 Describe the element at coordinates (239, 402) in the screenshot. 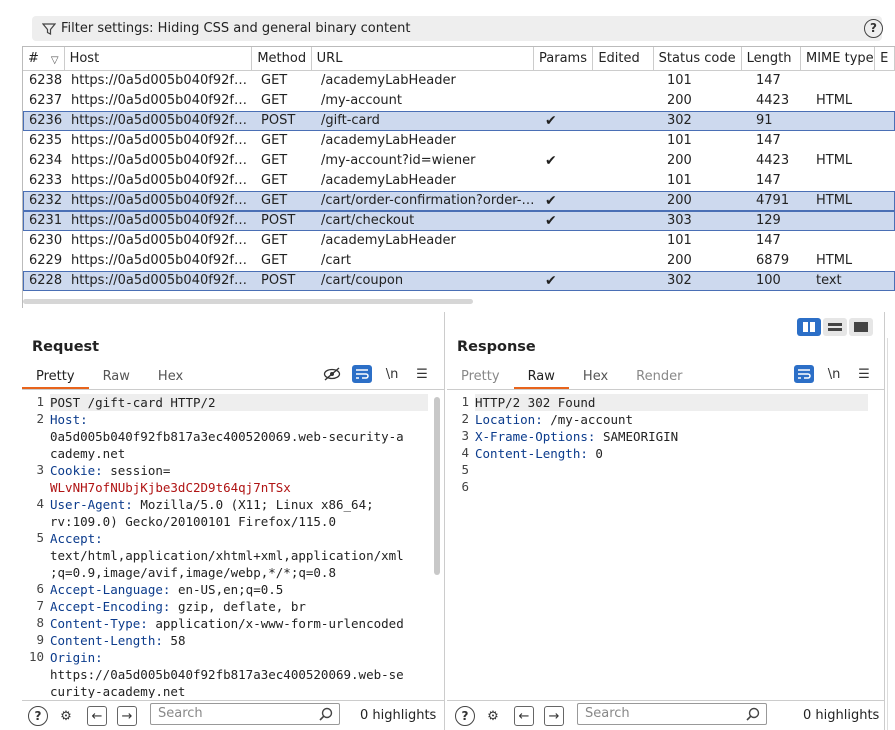

I see `code-line: POST /gift-card HTTP/2` at that location.